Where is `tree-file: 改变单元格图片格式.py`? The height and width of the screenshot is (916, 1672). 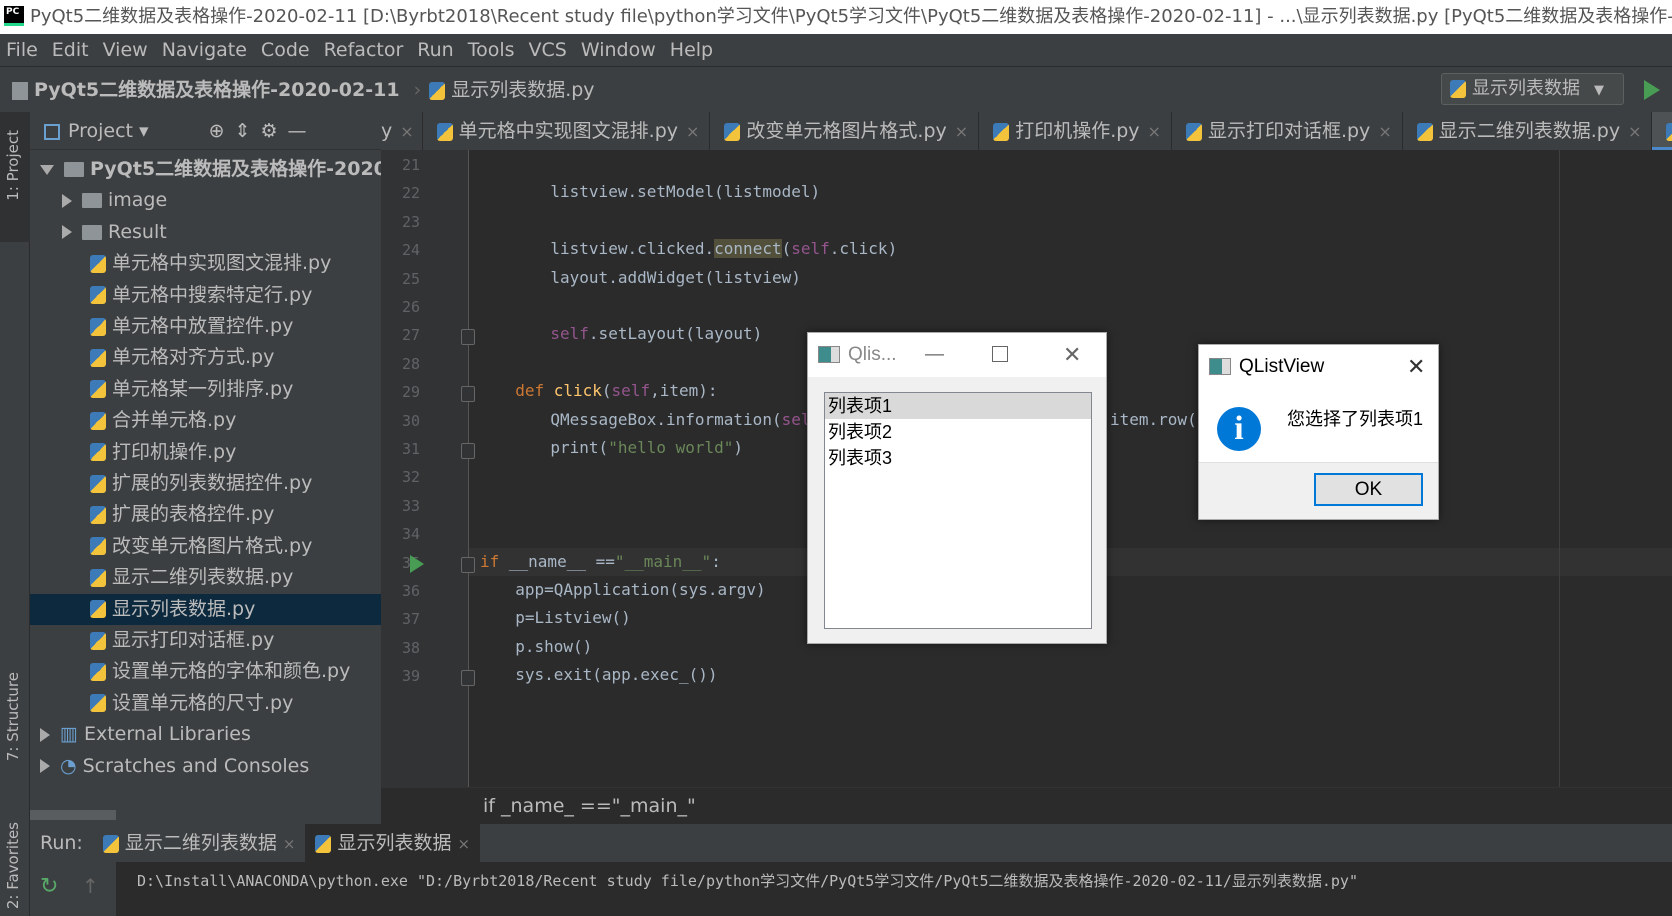
tree-file: 改变单元格图片格式.py is located at coordinates (205, 546).